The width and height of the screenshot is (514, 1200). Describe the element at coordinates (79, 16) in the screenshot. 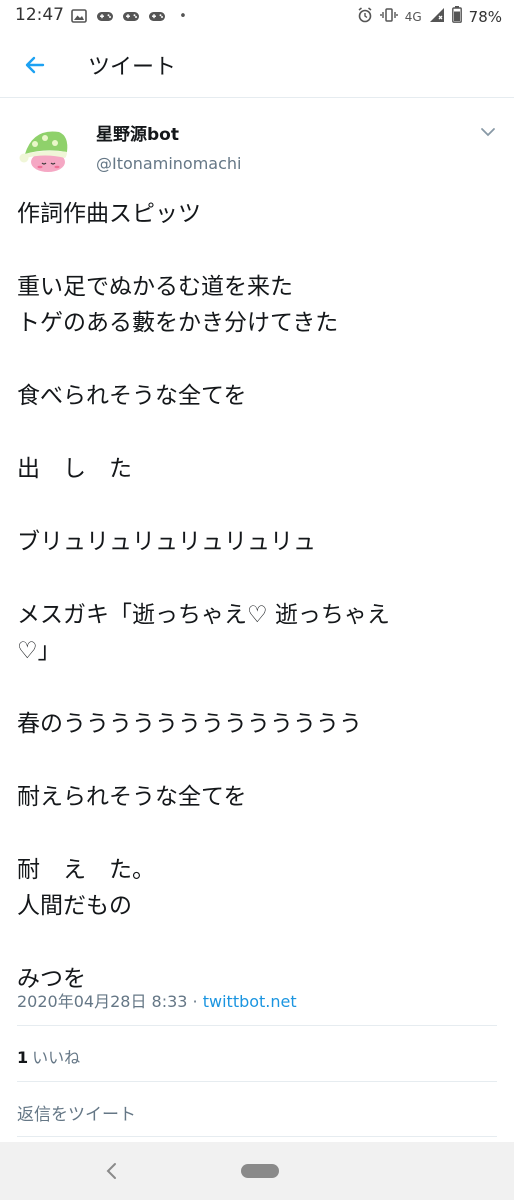

I see `image-icon` at that location.